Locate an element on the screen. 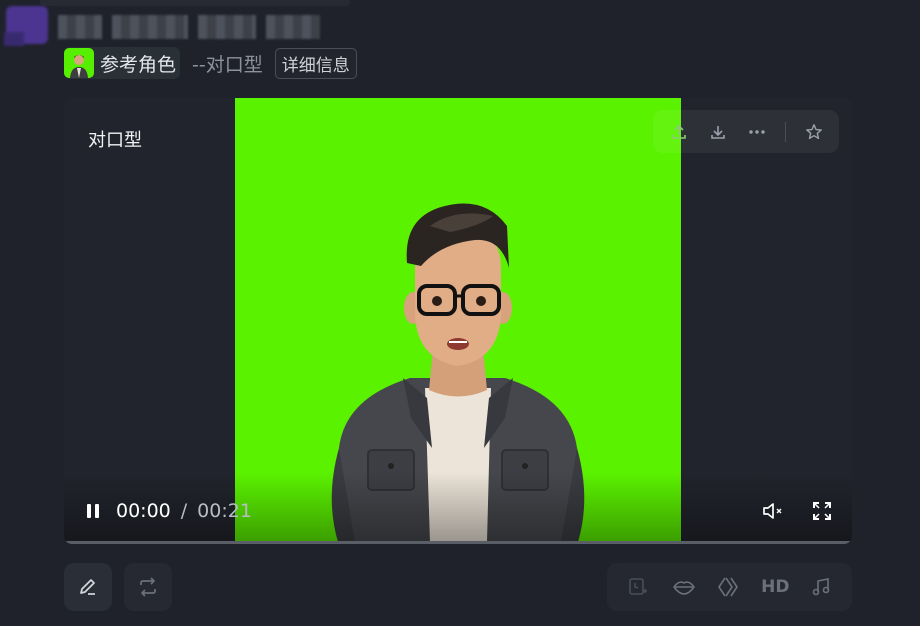 This screenshot has height=626, width=920. toolbar-divider is located at coordinates (785, 131).